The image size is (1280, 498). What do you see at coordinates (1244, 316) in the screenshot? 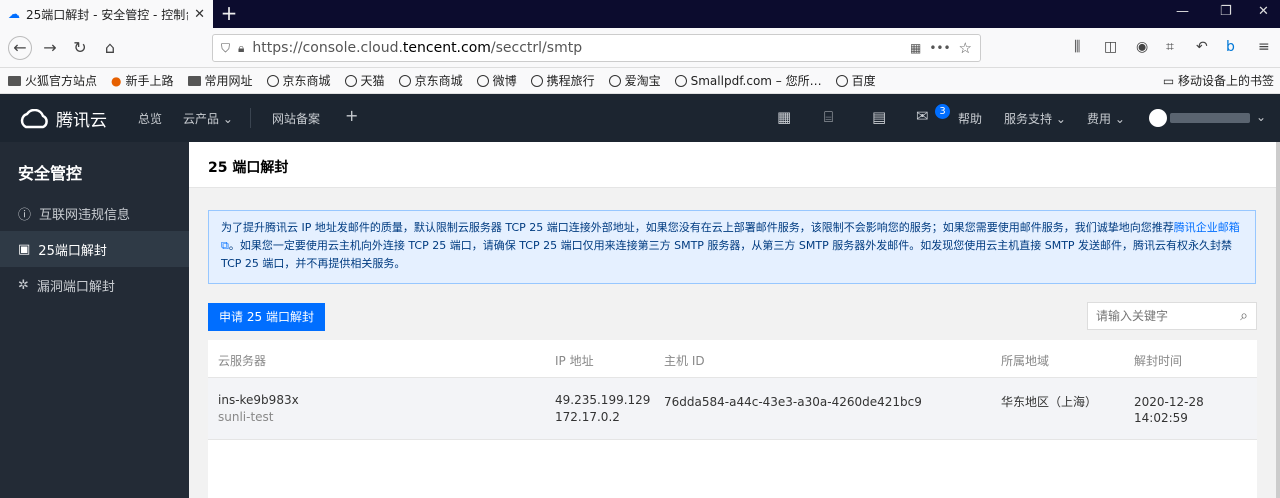
I see `search-icon: ⌕` at bounding box center [1244, 316].